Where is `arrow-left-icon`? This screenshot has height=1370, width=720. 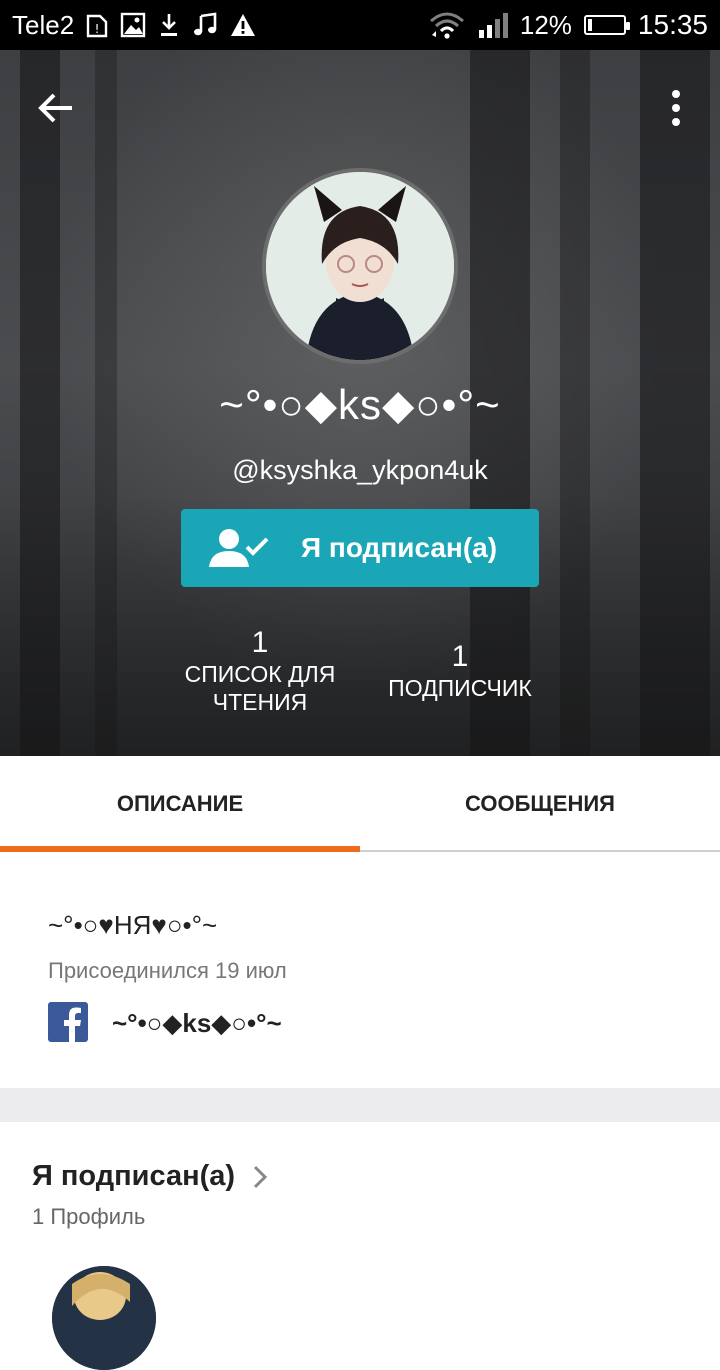 arrow-left-icon is located at coordinates (55, 108).